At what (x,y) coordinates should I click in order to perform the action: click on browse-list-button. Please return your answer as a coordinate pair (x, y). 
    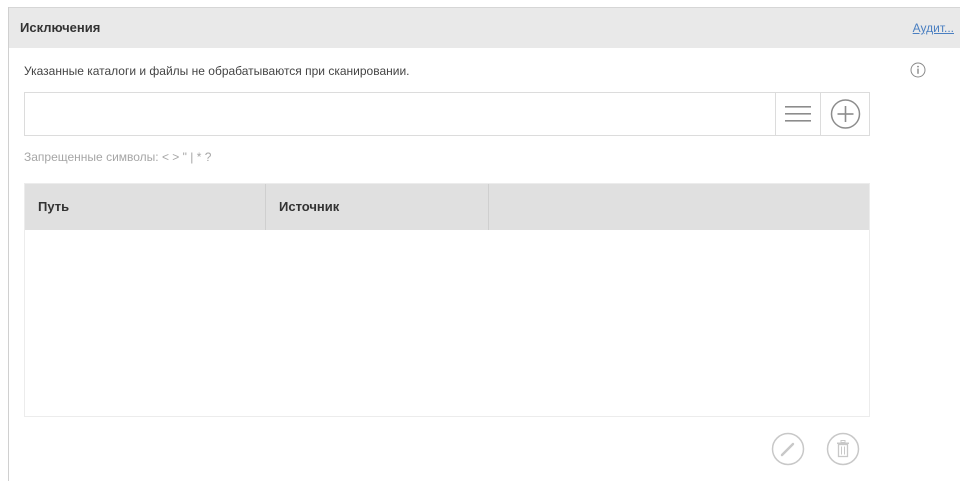
    Looking at the image, I should click on (797, 114).